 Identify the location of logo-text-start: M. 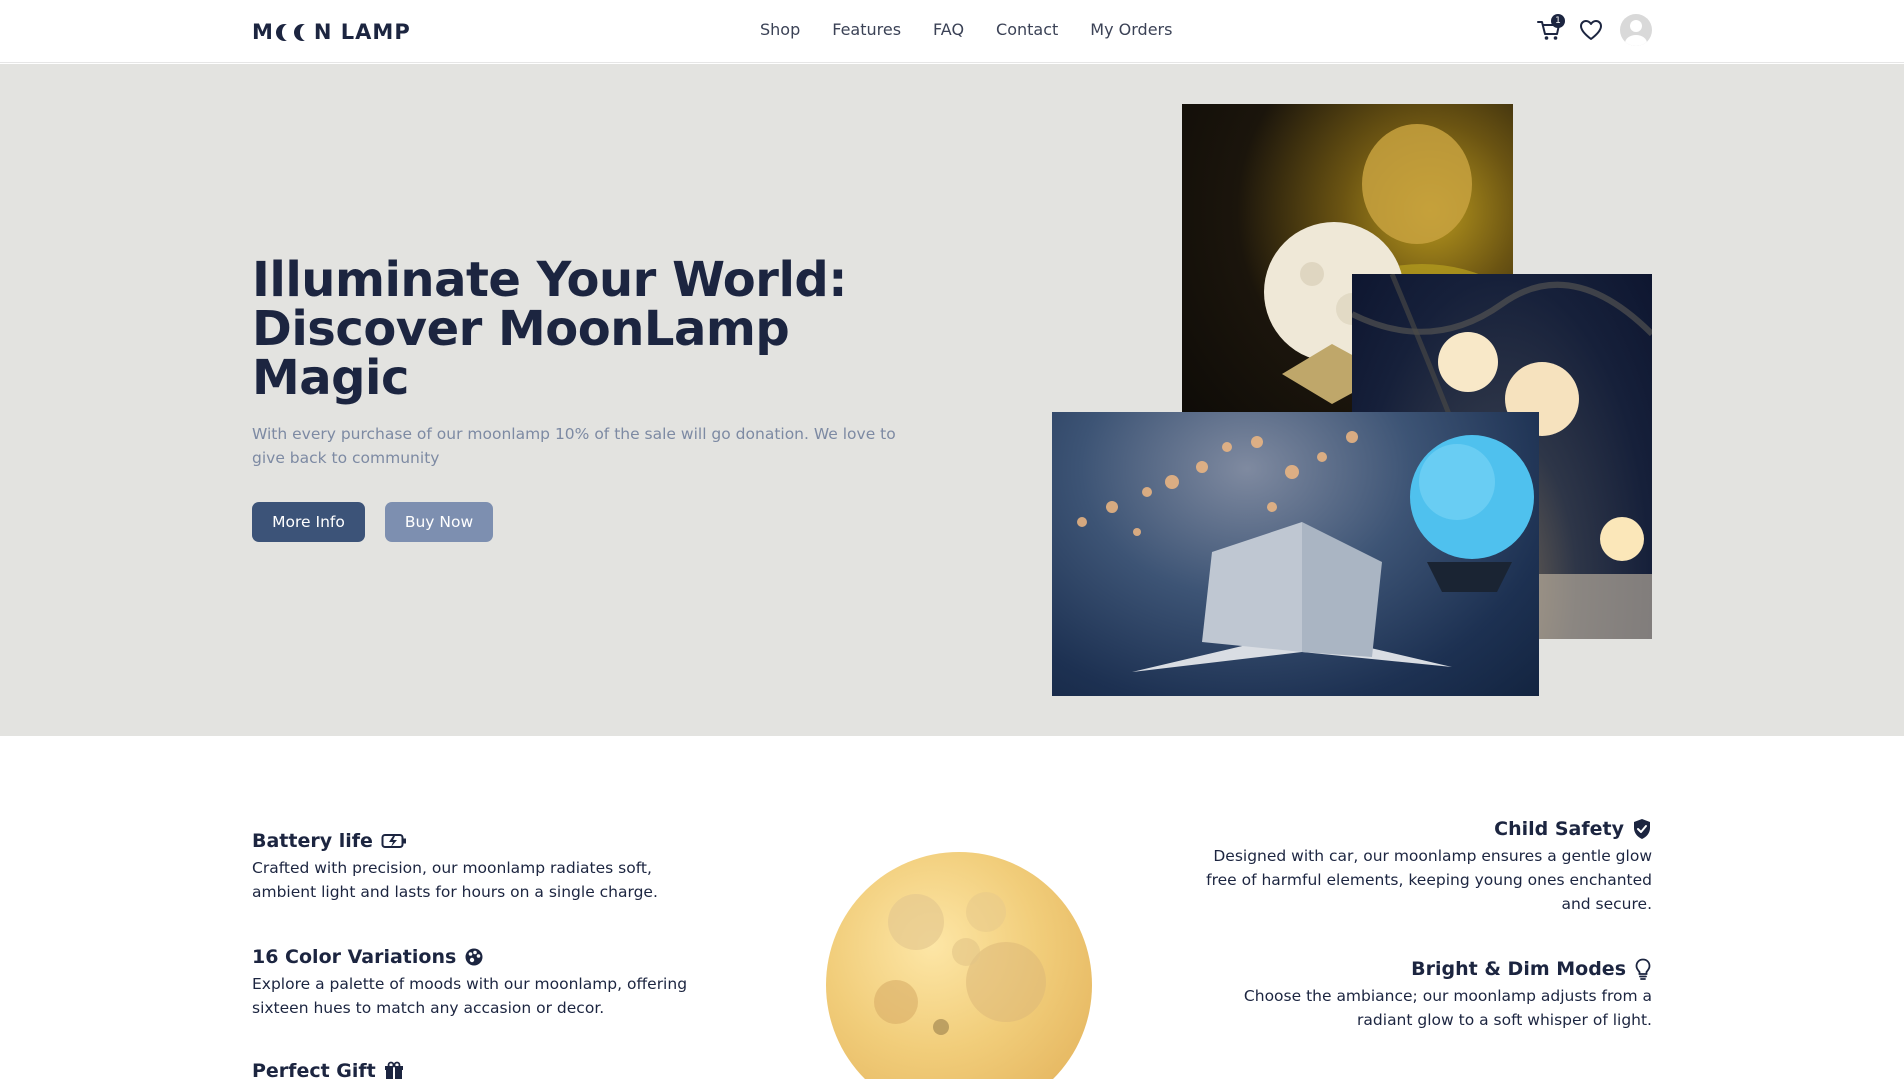
(263, 32).